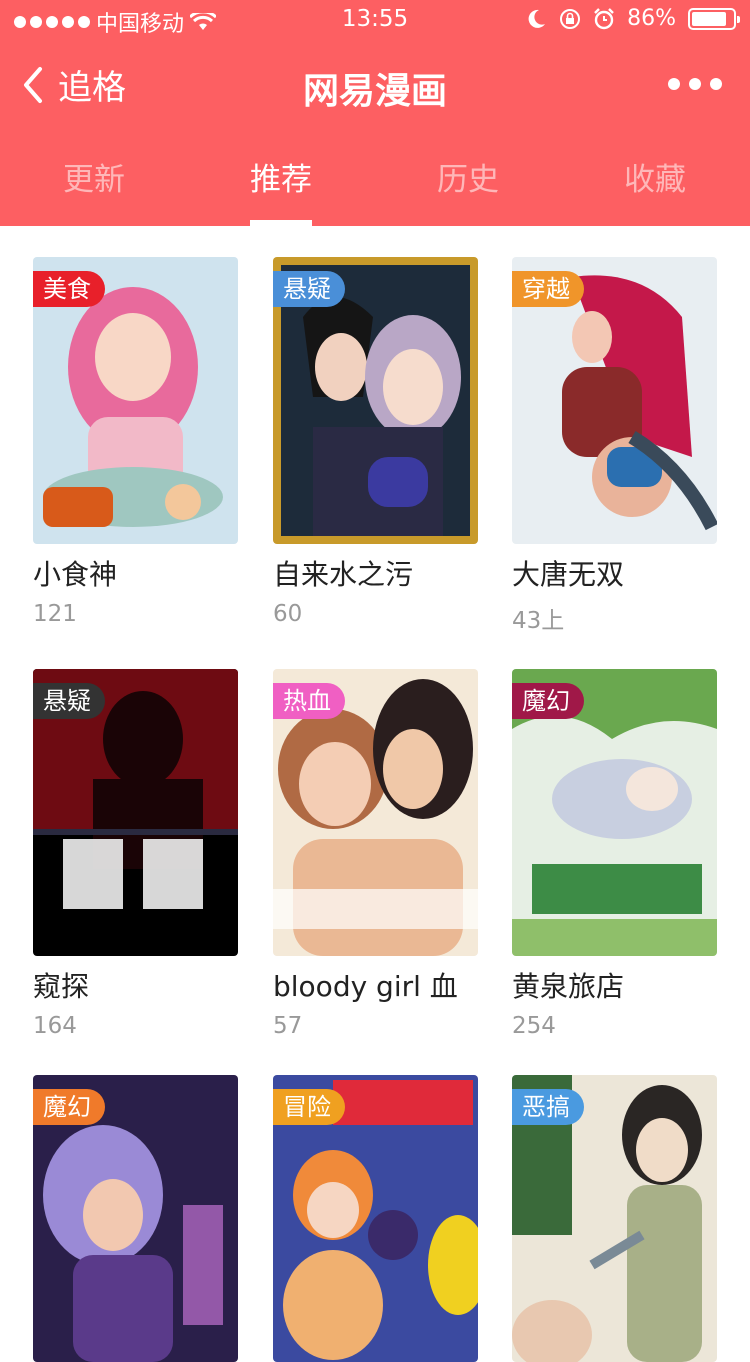 The width and height of the screenshot is (750, 1362). I want to click on genre-badge: 热血, so click(309, 701).